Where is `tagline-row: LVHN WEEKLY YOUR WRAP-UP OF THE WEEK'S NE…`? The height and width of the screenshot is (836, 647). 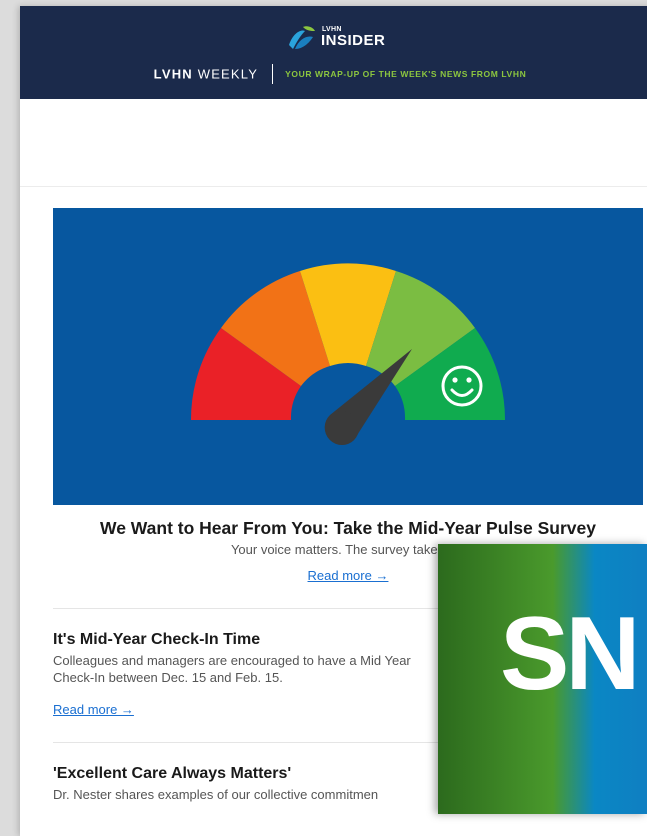
tagline-row: LVHN WEEKLY YOUR WRAP-UP OF THE WEEK'S NE… is located at coordinates (333, 74).